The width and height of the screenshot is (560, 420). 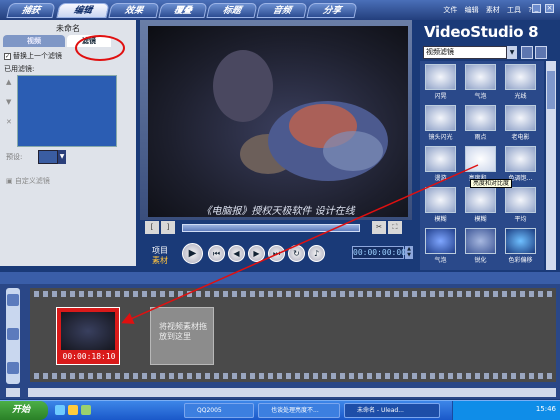 I want to click on task-qq: QQ2005, so click(x=219, y=410).